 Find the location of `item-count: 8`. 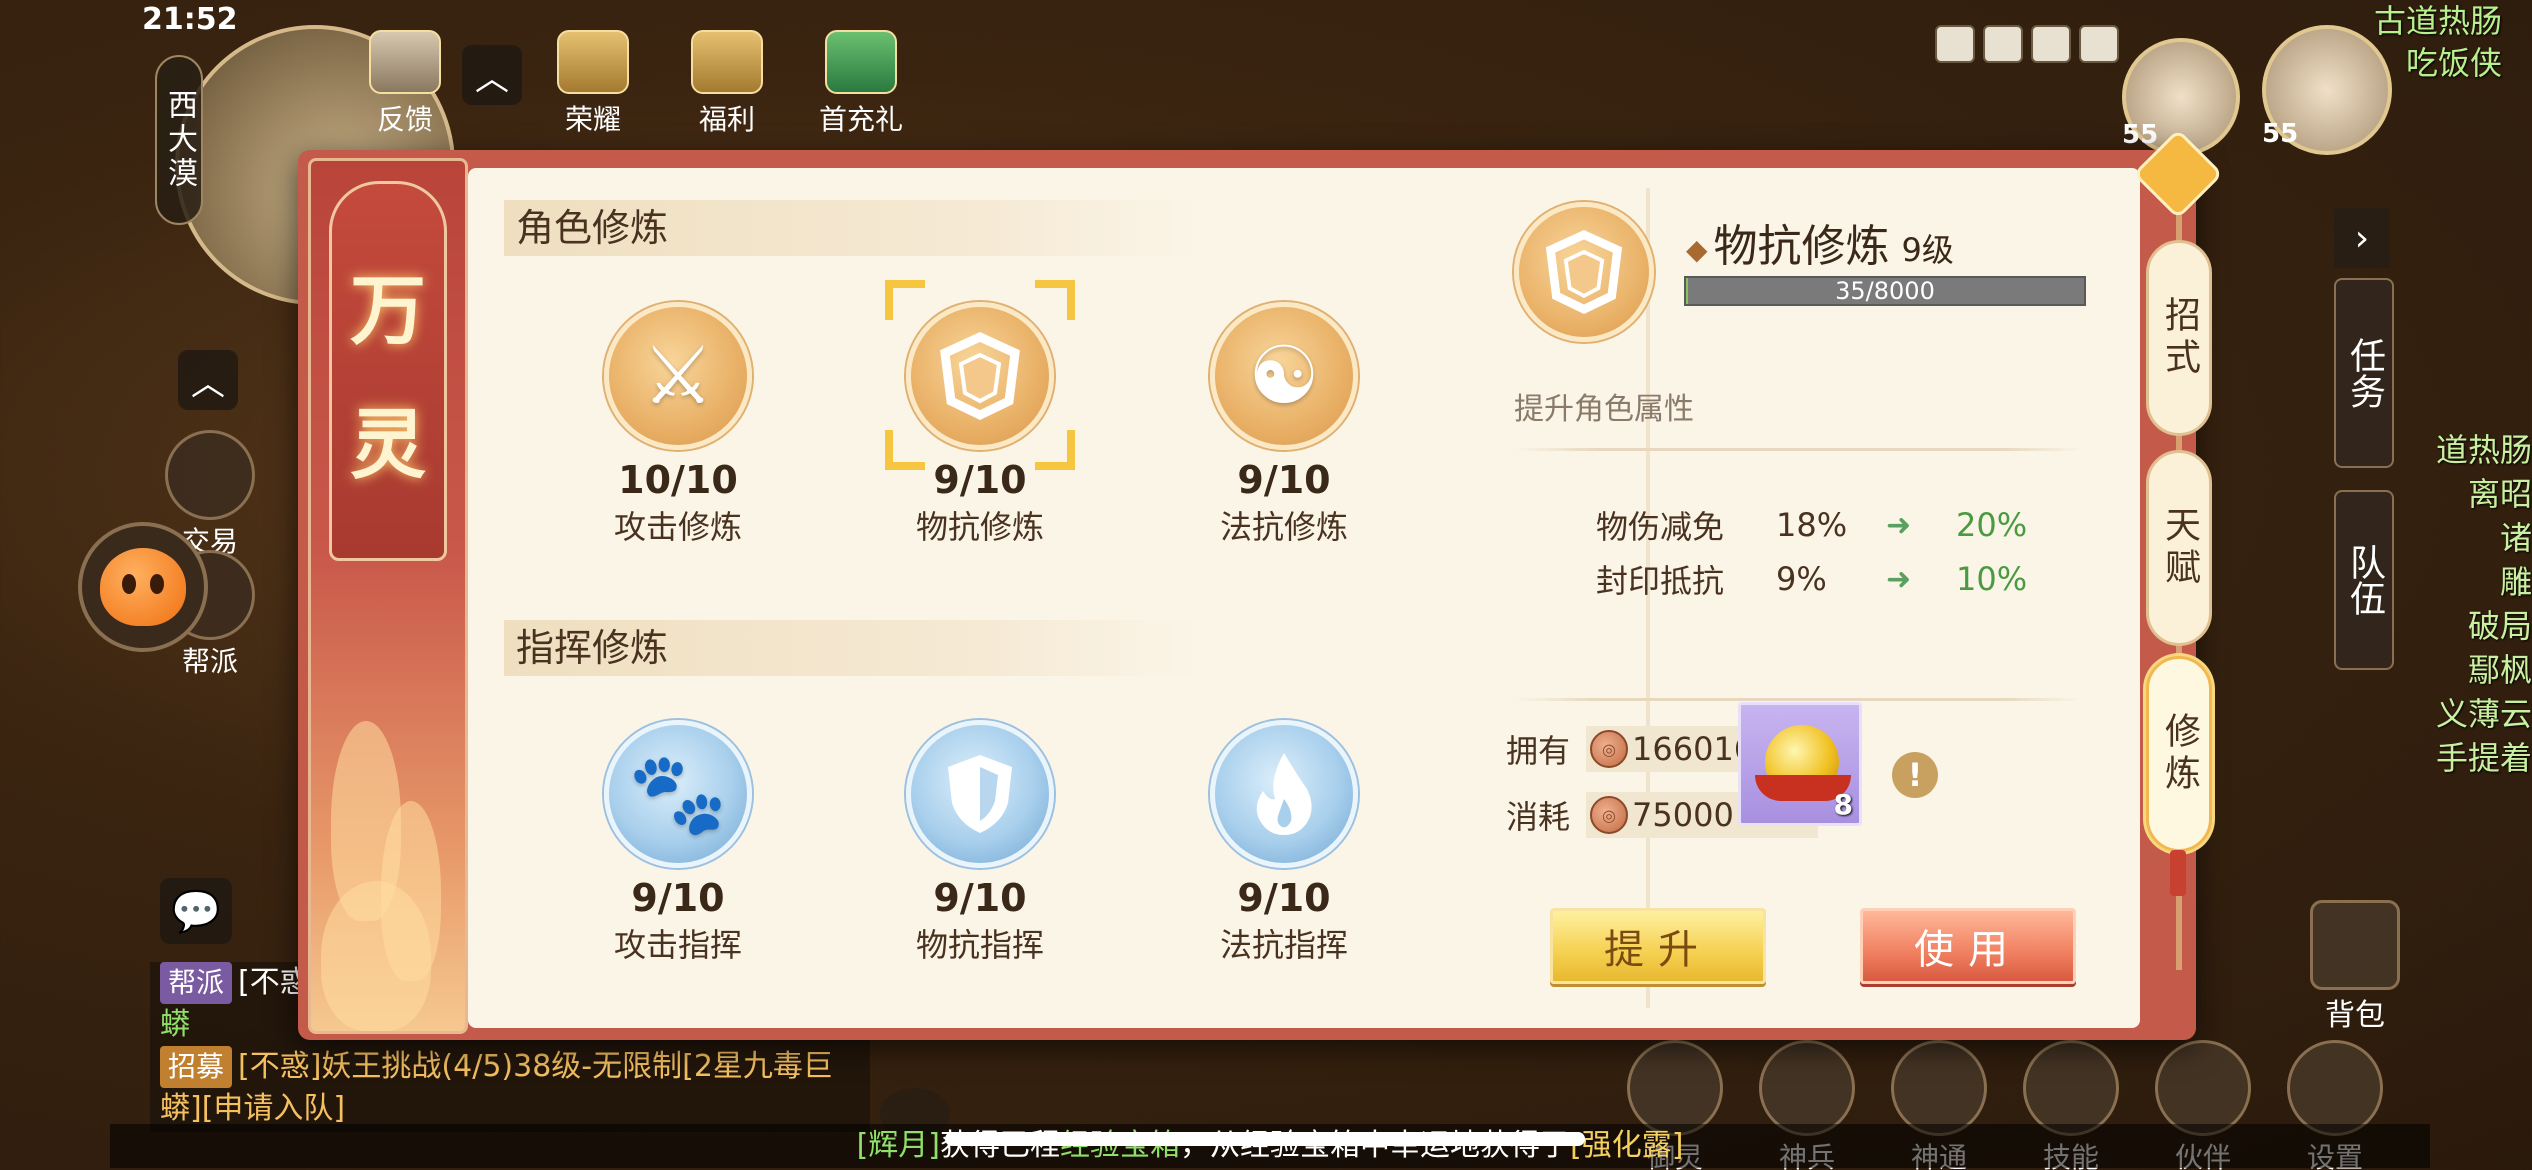

item-count: 8 is located at coordinates (1843, 804).